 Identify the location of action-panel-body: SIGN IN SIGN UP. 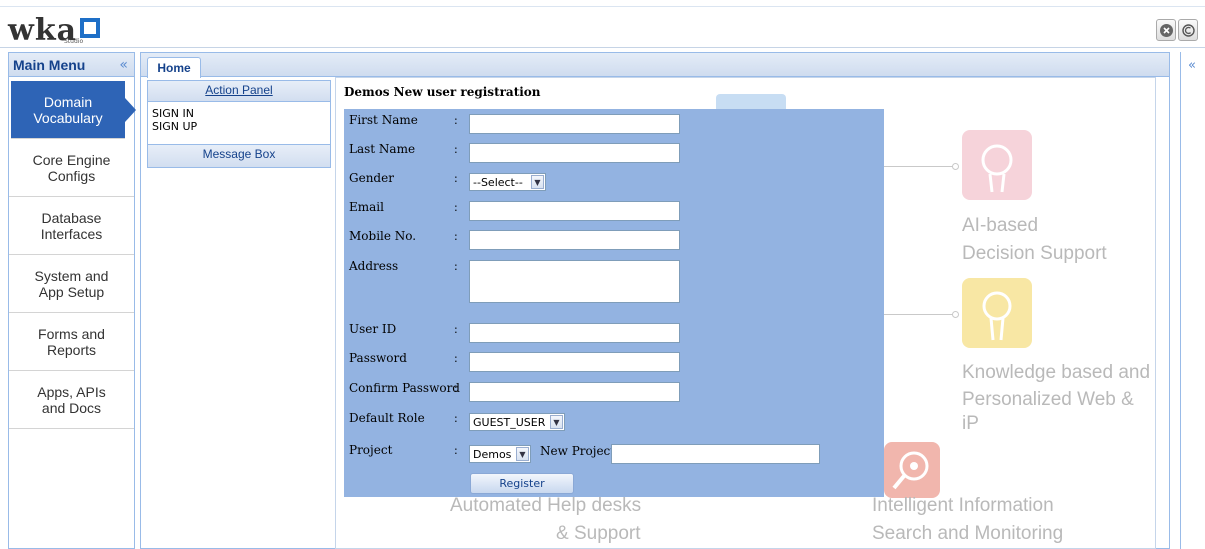
(239, 123).